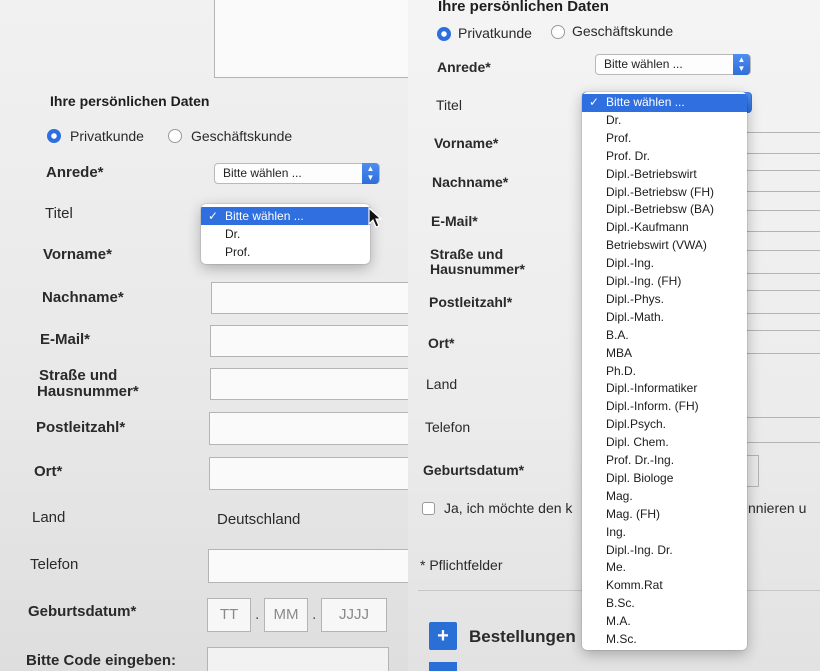 The width and height of the screenshot is (820, 671). I want to click on expand-orders-button: +, so click(443, 636).